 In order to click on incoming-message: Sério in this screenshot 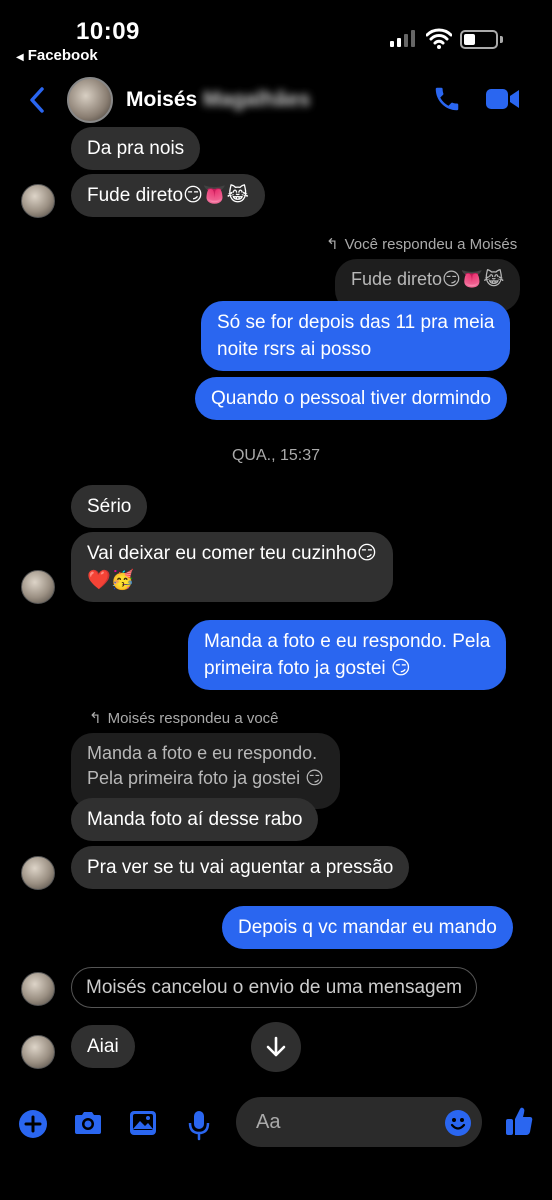, I will do `click(109, 506)`.